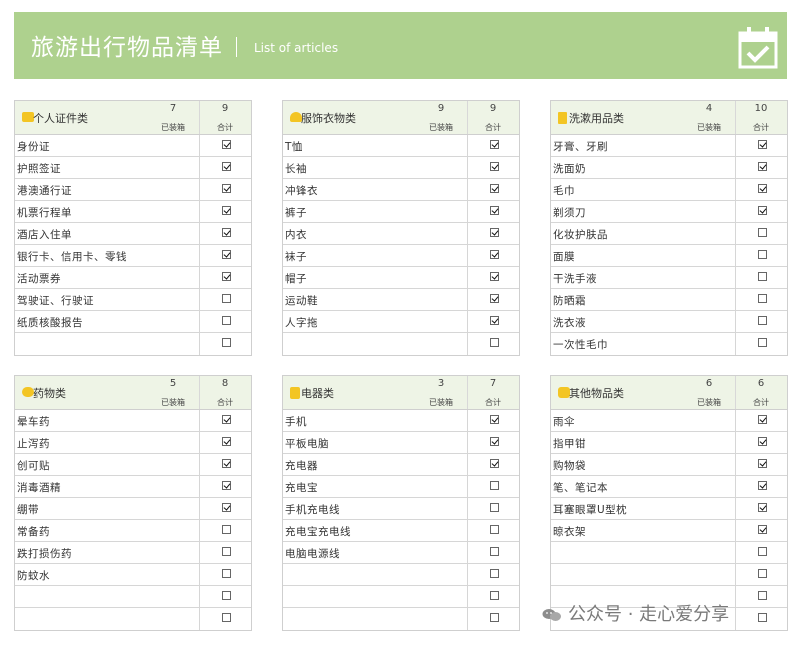 This screenshot has height=646, width=805. What do you see at coordinates (669, 487) in the screenshot?
I see `list-item: 笔、笔记本` at bounding box center [669, 487].